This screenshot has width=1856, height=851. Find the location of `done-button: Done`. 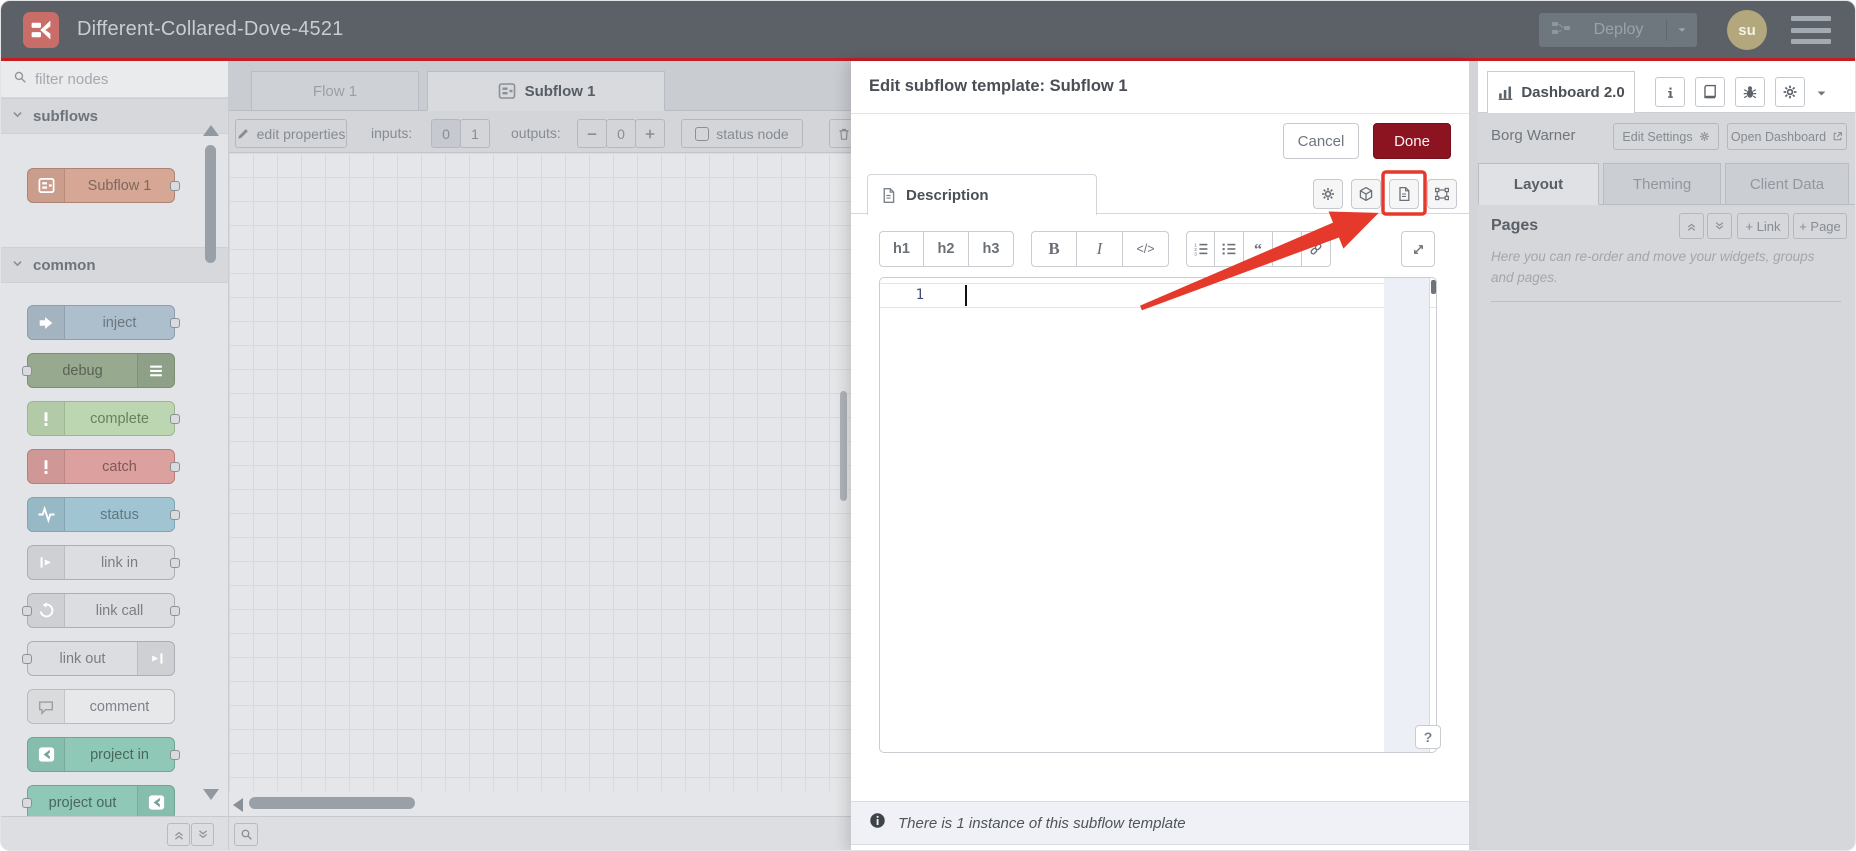

done-button: Done is located at coordinates (1412, 141).